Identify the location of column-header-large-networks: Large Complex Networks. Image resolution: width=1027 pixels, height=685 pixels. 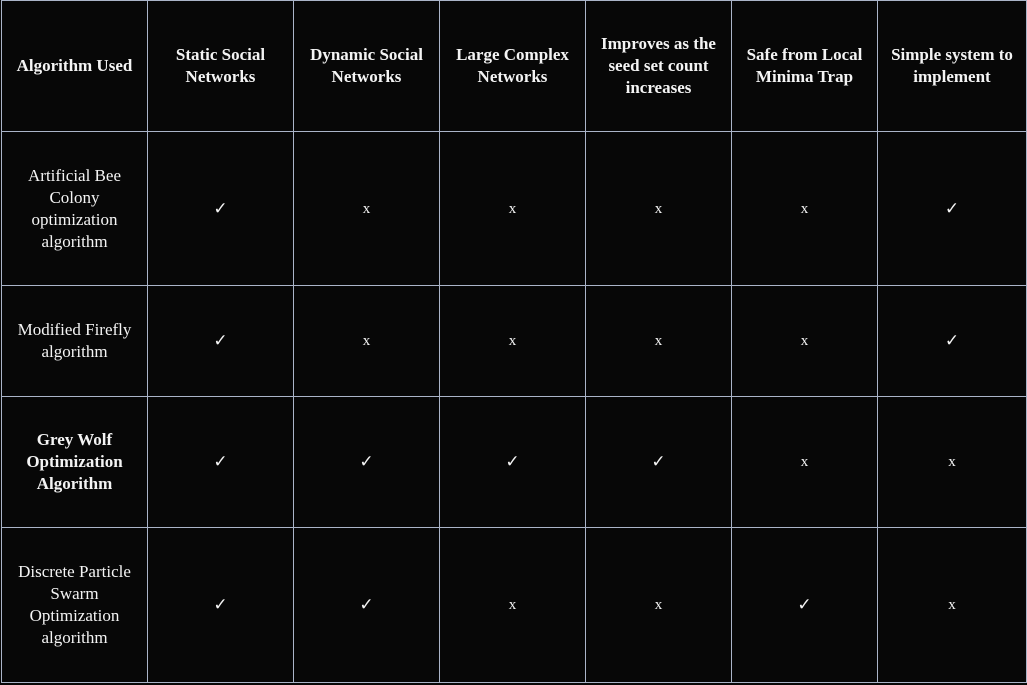
(512, 66).